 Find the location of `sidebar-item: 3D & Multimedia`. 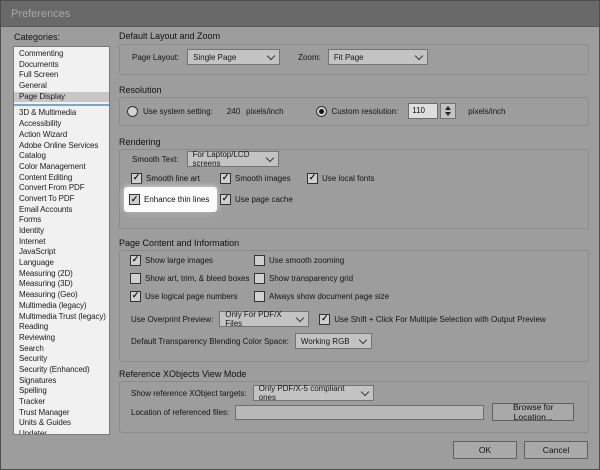

sidebar-item: 3D & Multimedia is located at coordinates (61, 113).